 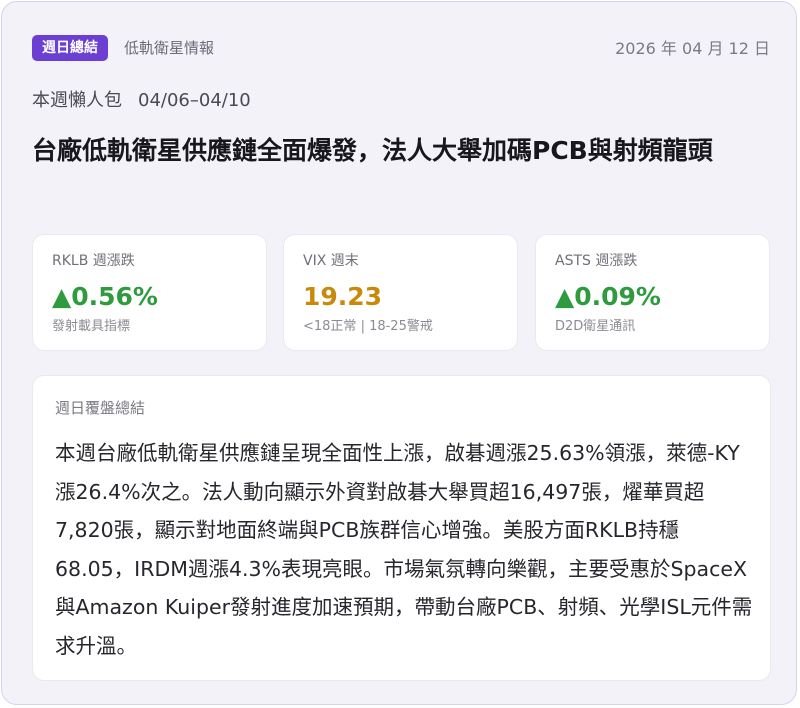 What do you see at coordinates (93, 261) in the screenshot?
I see `stat-label: RKLB 週漲跌` at bounding box center [93, 261].